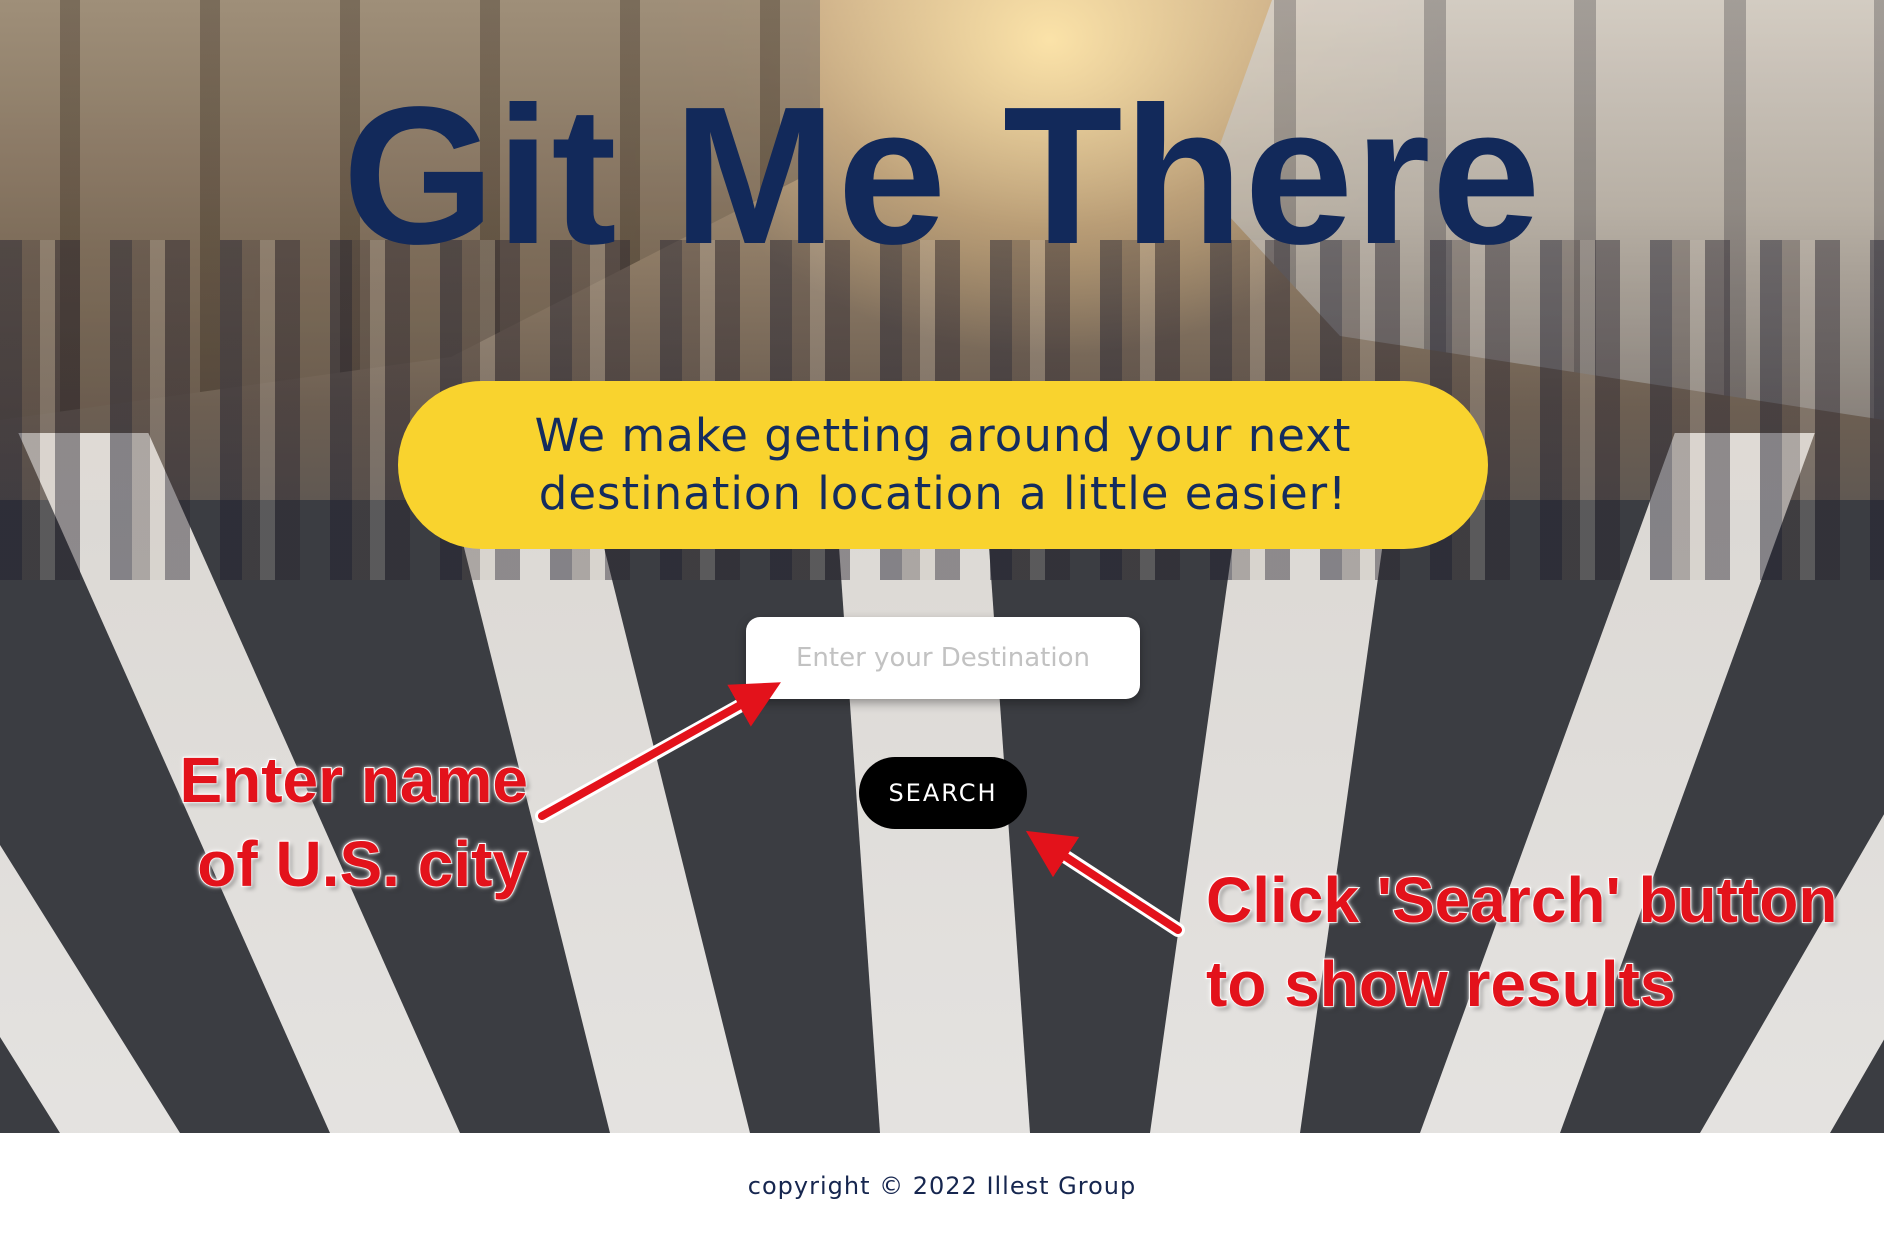 The height and width of the screenshot is (1238, 1884). I want to click on search-button: SEARCH, so click(943, 793).